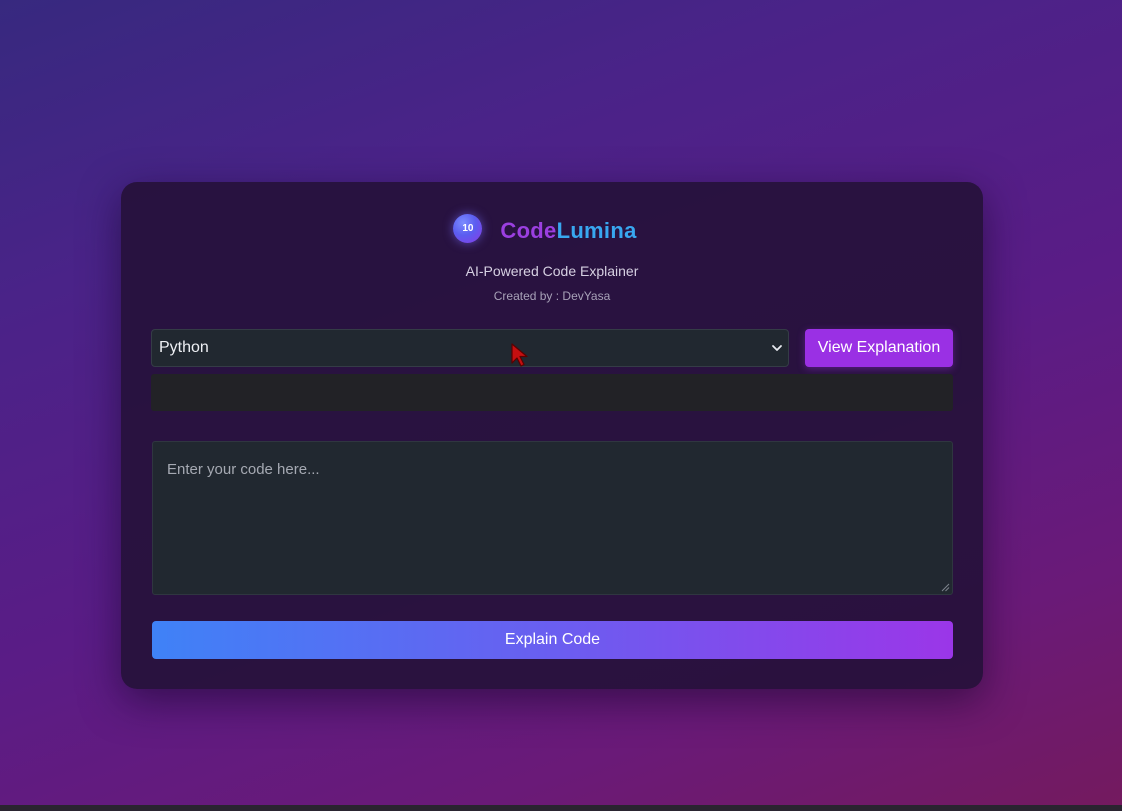 The image size is (1122, 811). What do you see at coordinates (552, 271) in the screenshot?
I see `app-subtitle: AI-Powered Code Explainer` at bounding box center [552, 271].